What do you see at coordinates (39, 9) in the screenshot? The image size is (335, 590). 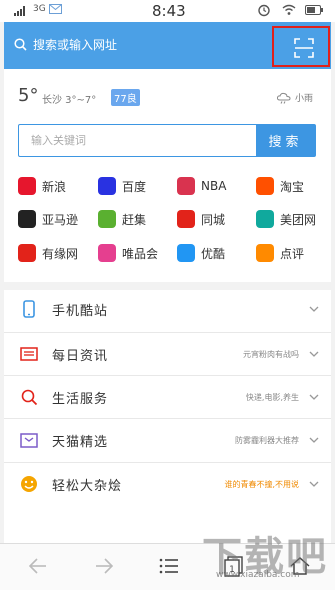 I see `network-type: 3G` at bounding box center [39, 9].